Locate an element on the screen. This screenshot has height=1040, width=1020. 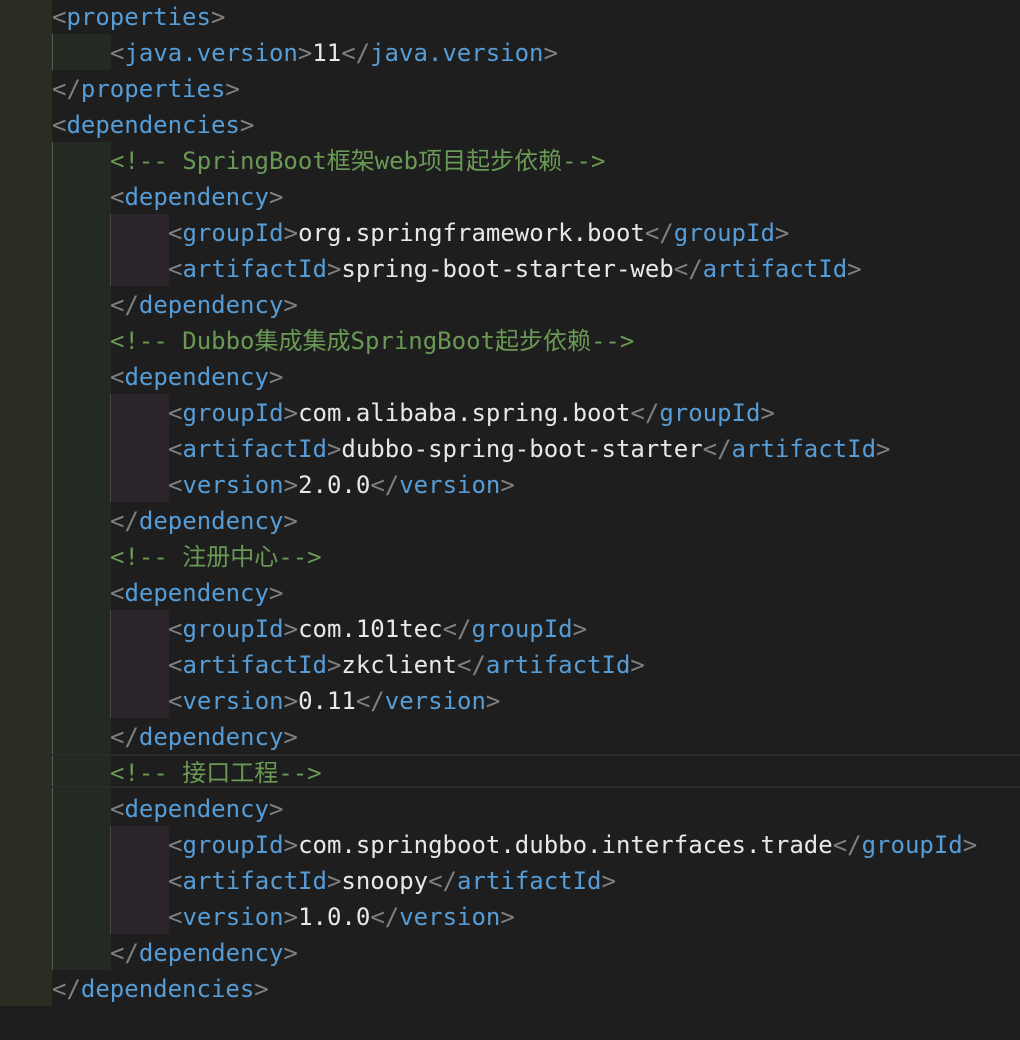
element-value: com.101tec is located at coordinates (370, 629).